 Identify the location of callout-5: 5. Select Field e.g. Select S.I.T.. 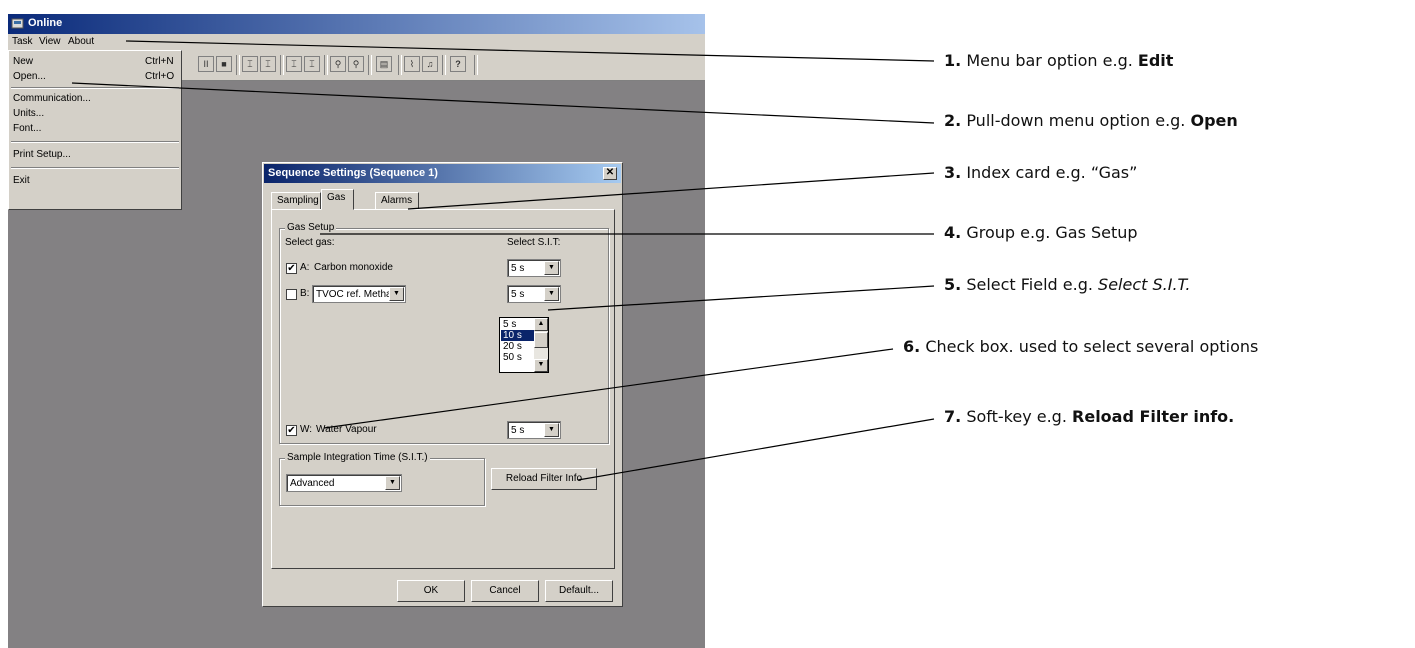
(1067, 284).